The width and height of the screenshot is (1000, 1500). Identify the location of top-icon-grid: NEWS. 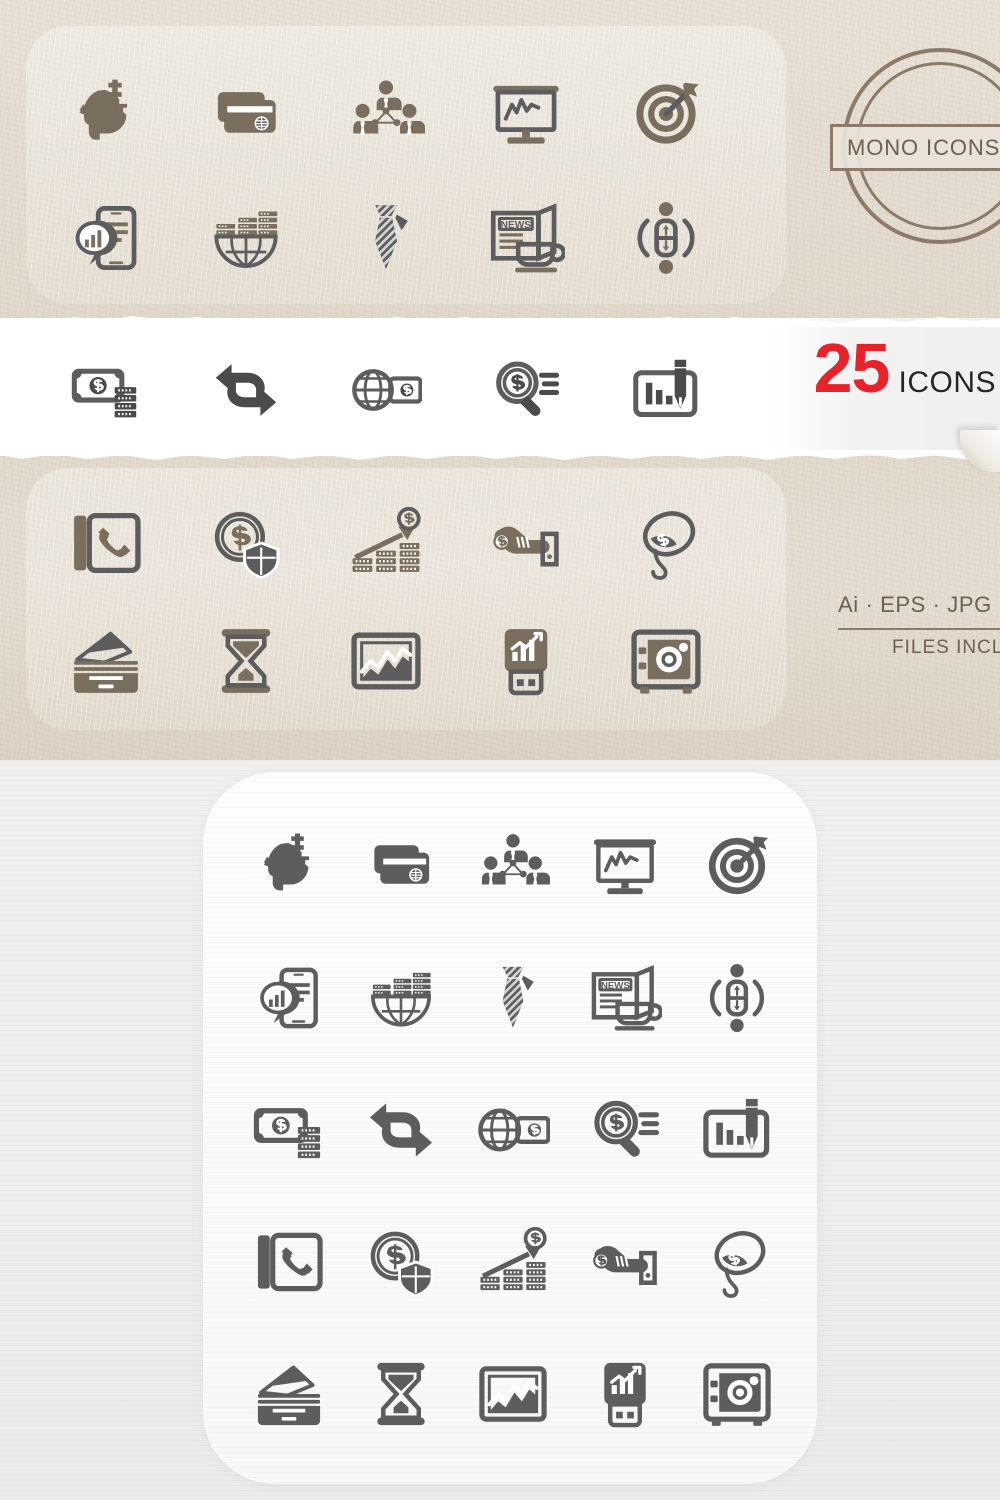
(386, 176).